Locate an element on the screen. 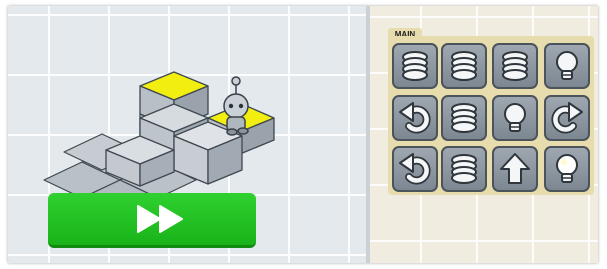  fast-forward-icon is located at coordinates (160, 219).